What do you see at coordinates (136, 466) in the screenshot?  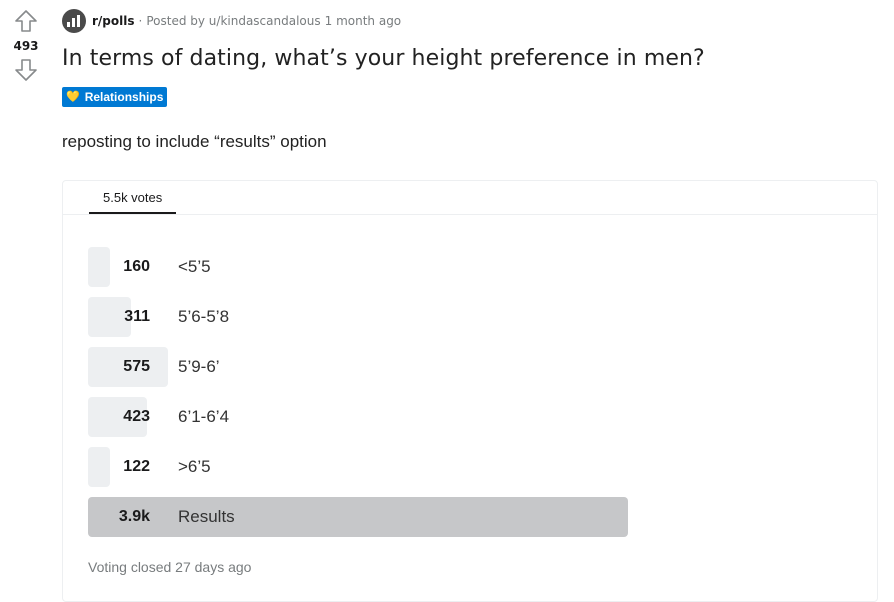 I see `poll-option-count: 122` at bounding box center [136, 466].